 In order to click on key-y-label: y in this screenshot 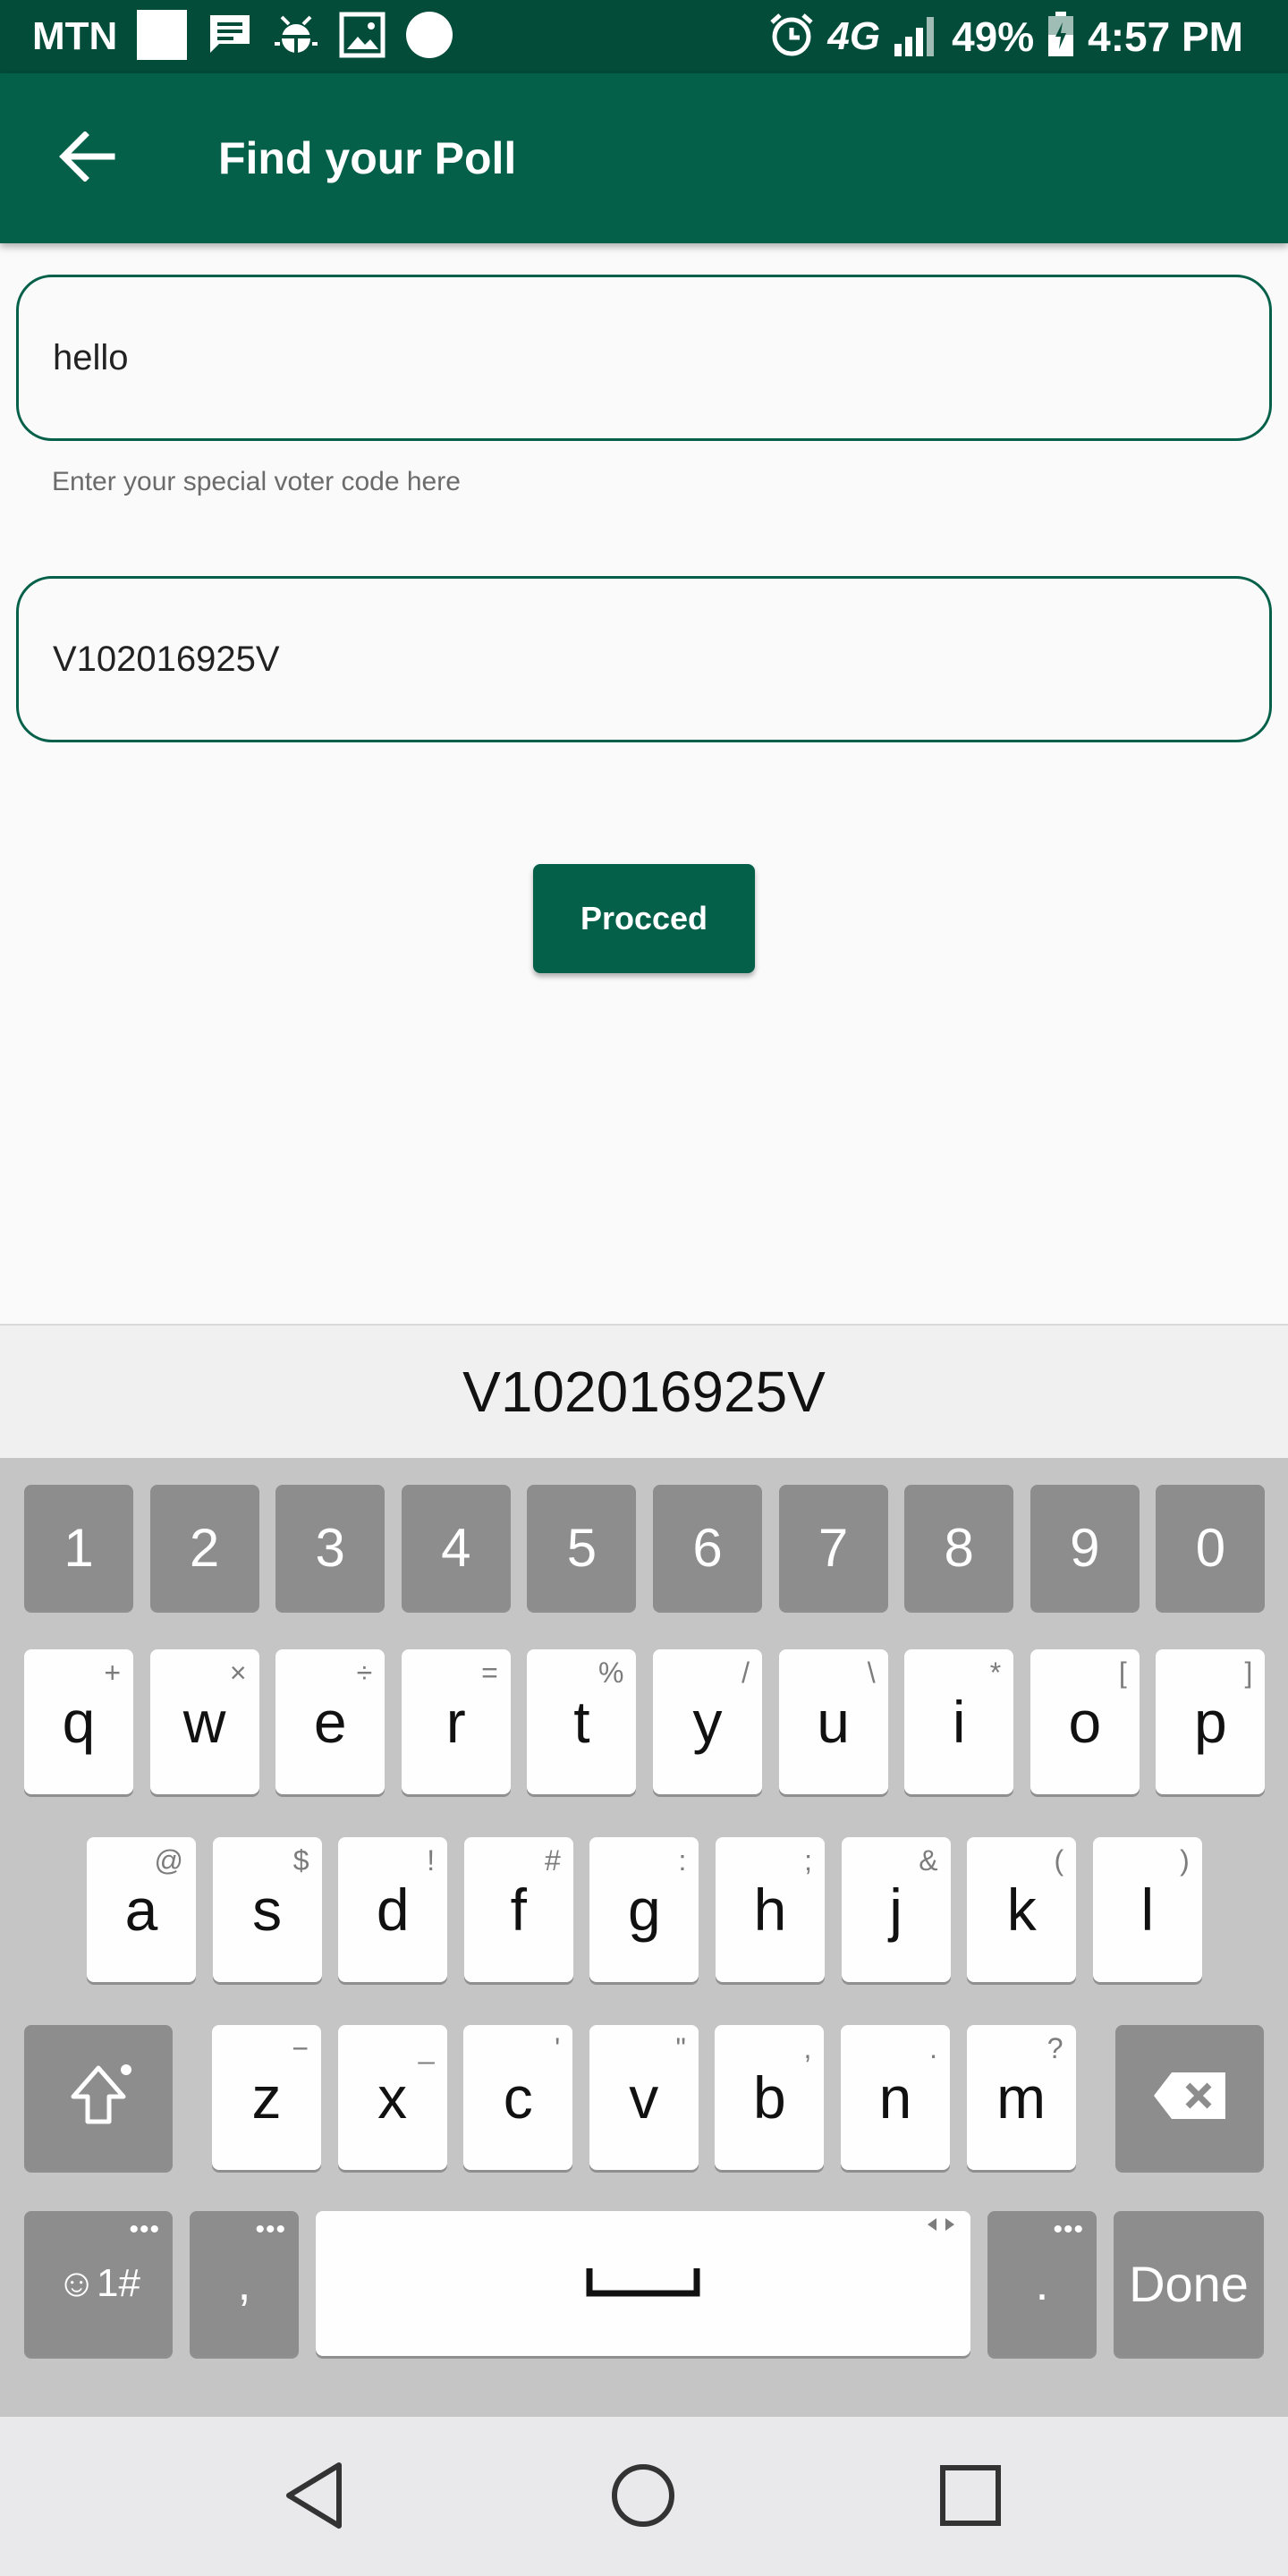, I will do `click(707, 1722)`.